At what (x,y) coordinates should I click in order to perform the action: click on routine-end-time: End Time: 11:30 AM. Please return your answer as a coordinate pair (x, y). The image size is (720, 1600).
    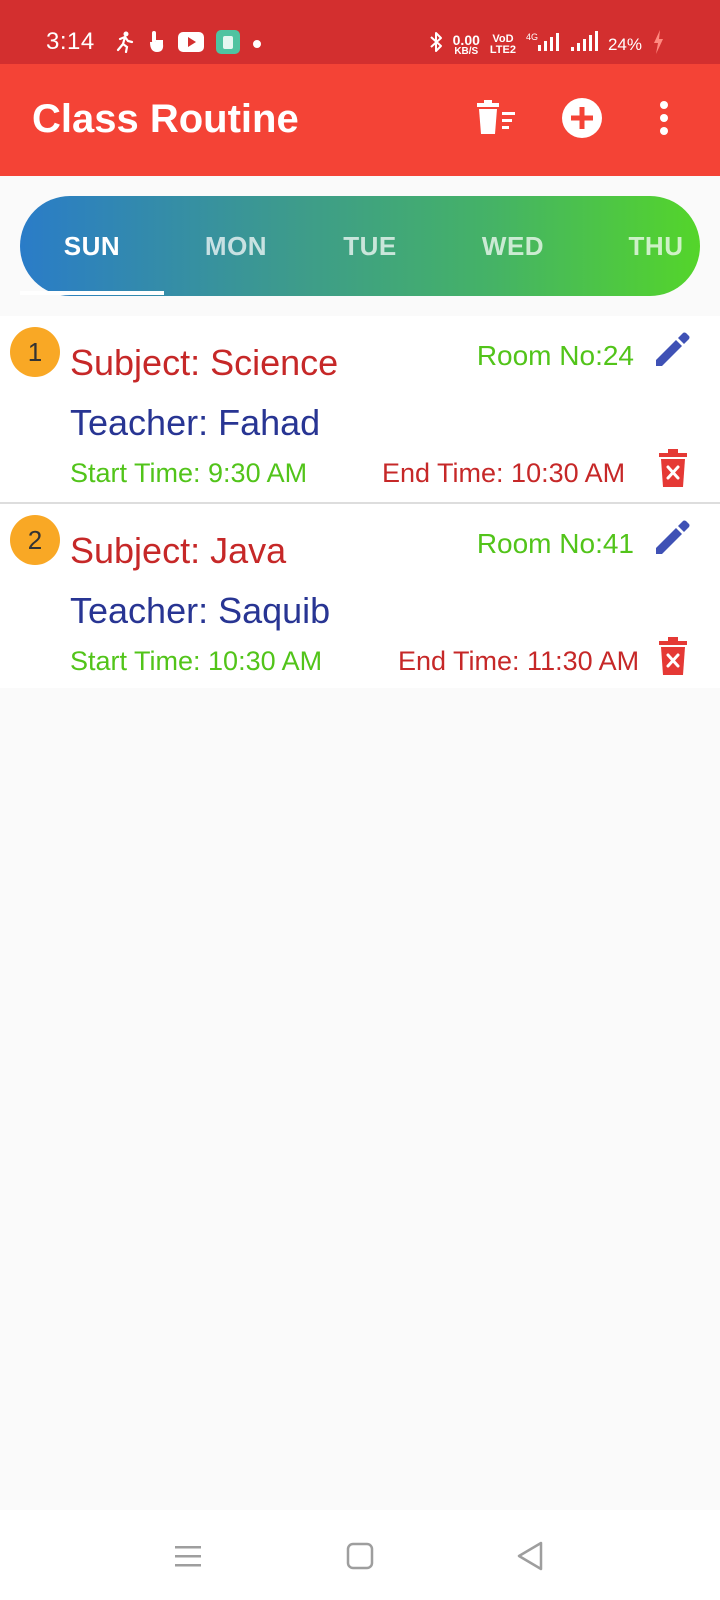
    Looking at the image, I should click on (519, 661).